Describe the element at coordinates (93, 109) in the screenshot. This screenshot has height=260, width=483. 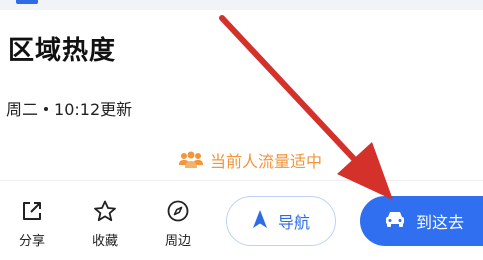
I see `update-time: 10:12更新` at that location.